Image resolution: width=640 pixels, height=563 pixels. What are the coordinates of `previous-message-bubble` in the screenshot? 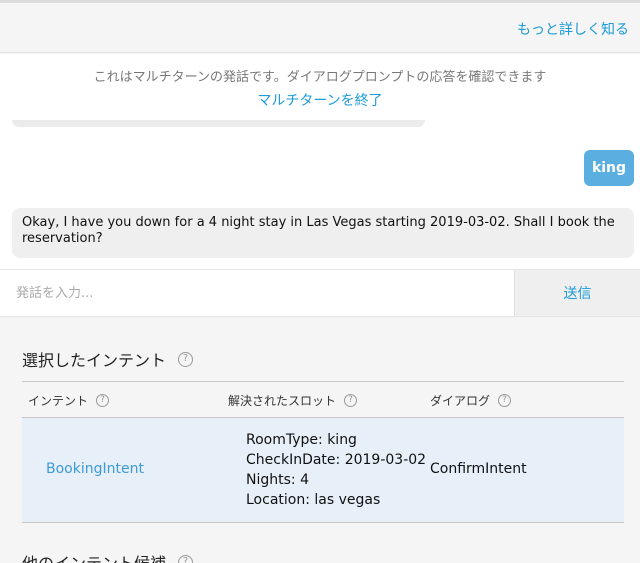 It's located at (218, 123).